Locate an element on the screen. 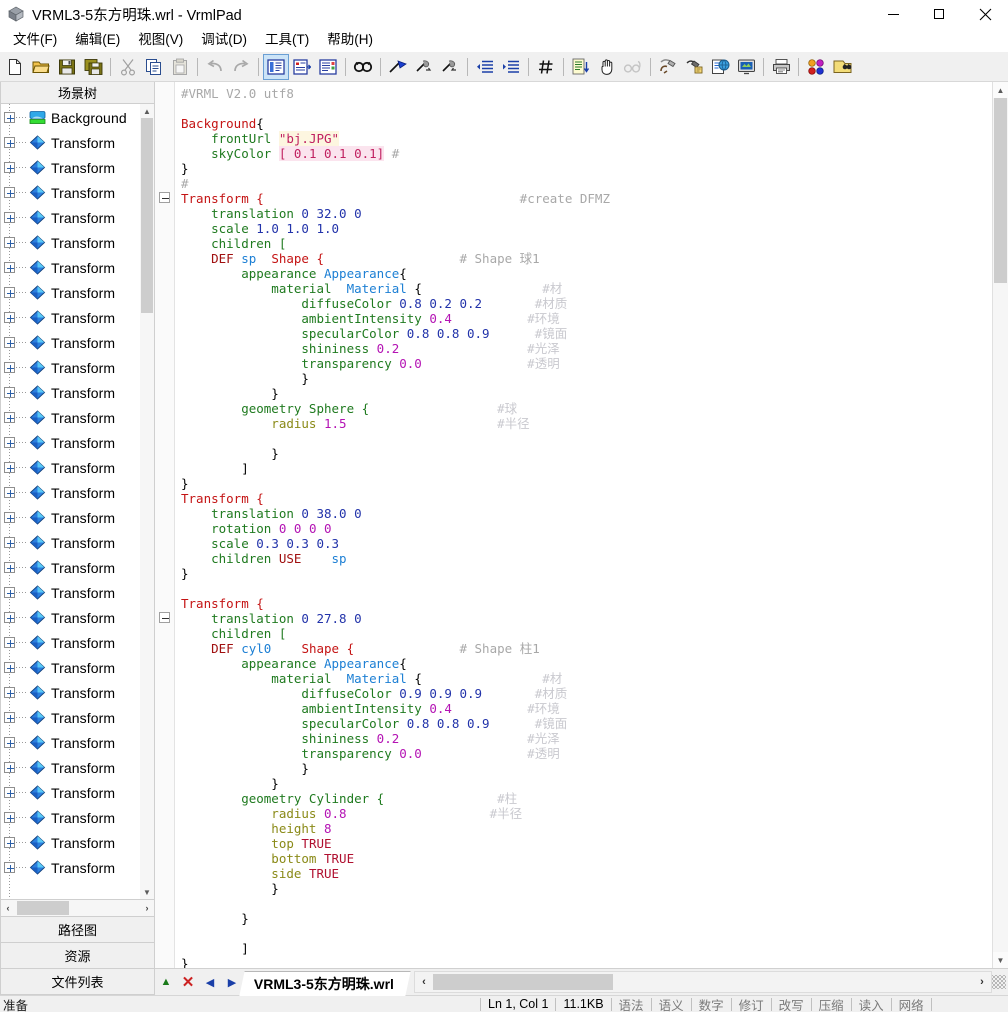 The height and width of the screenshot is (1012, 1008). tree-item-transform-6: Transform is located at coordinates (70, 267).